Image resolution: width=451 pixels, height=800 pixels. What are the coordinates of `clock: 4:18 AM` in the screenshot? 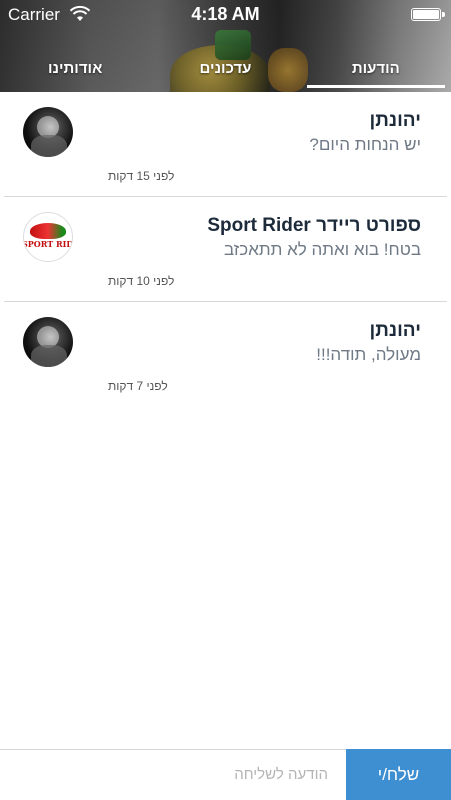 It's located at (225, 14).